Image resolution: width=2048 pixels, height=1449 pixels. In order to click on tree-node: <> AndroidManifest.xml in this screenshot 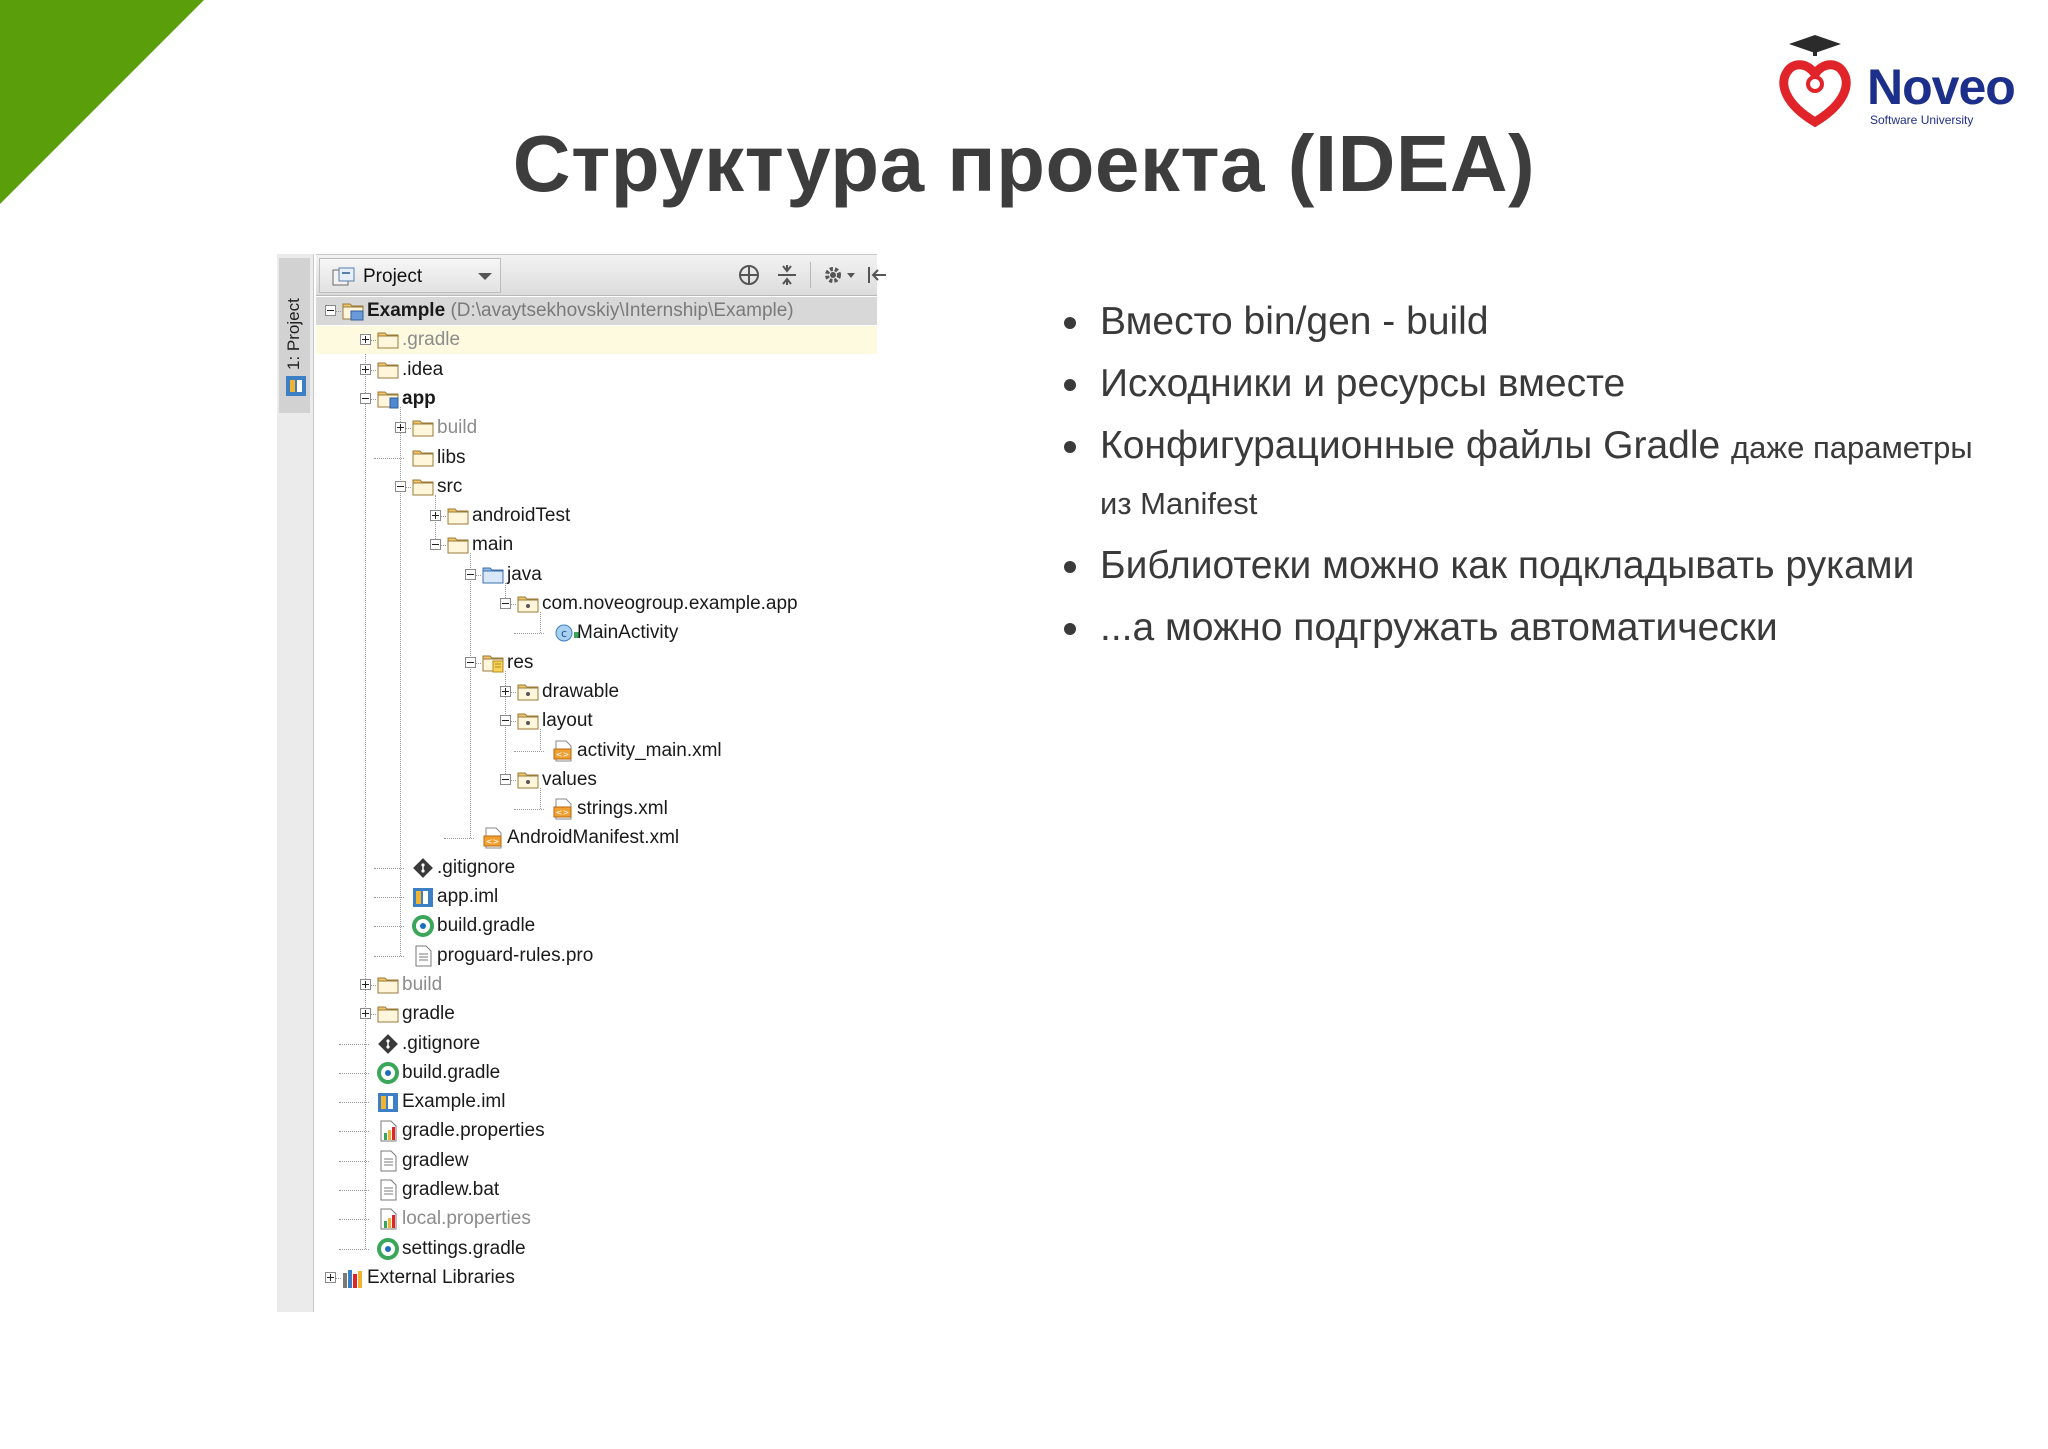, I will do `click(596, 838)`.